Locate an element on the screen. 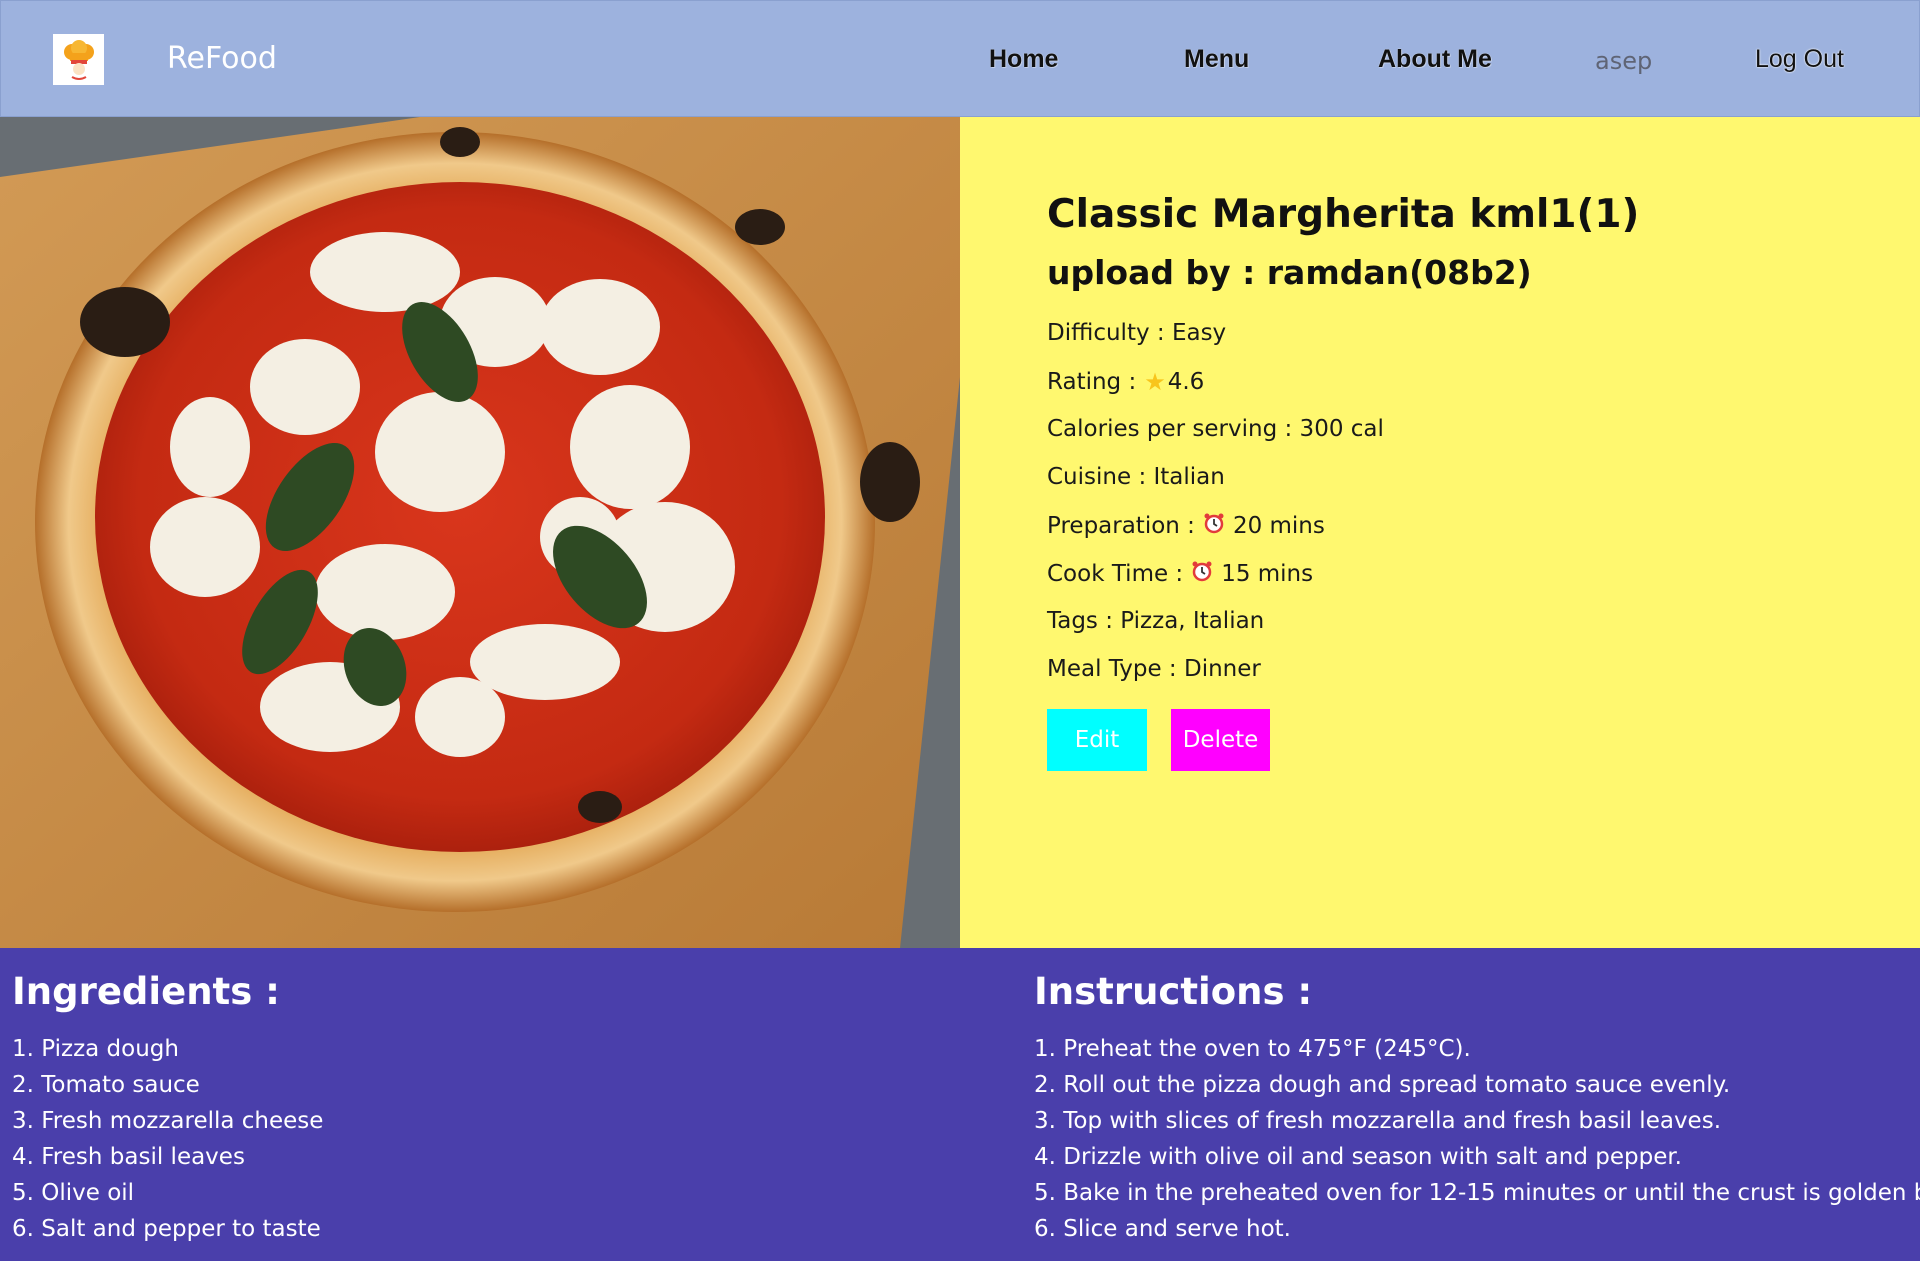 The width and height of the screenshot is (1920, 1261). list-item: 2. Tomato sauce is located at coordinates (106, 1085).